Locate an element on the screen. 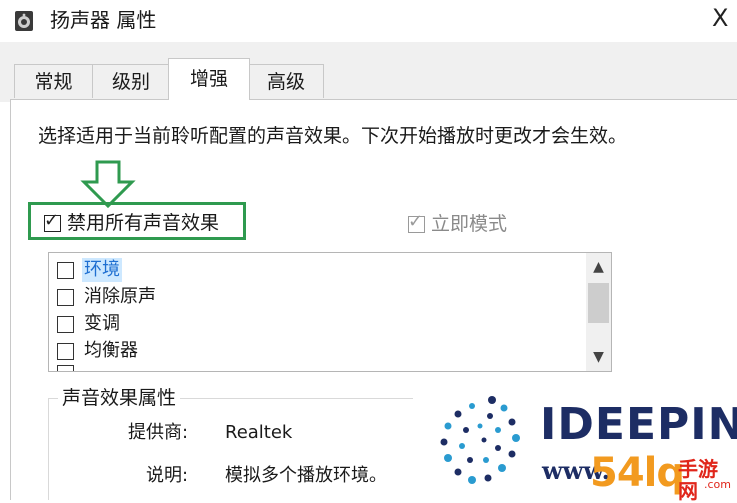 This screenshot has width=737, height=503. tab-general: 常规 is located at coordinates (53, 81).